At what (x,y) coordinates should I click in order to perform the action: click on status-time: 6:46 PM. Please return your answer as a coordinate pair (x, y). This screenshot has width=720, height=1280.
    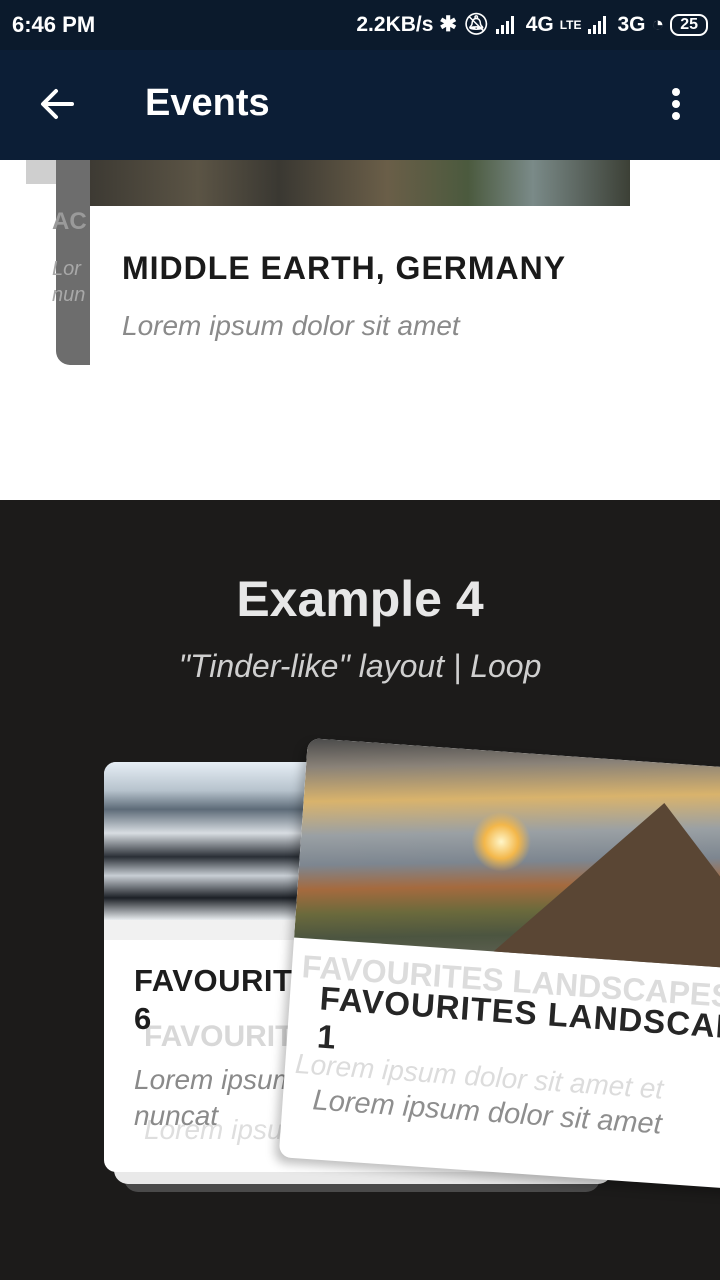
    Looking at the image, I should click on (54, 24).